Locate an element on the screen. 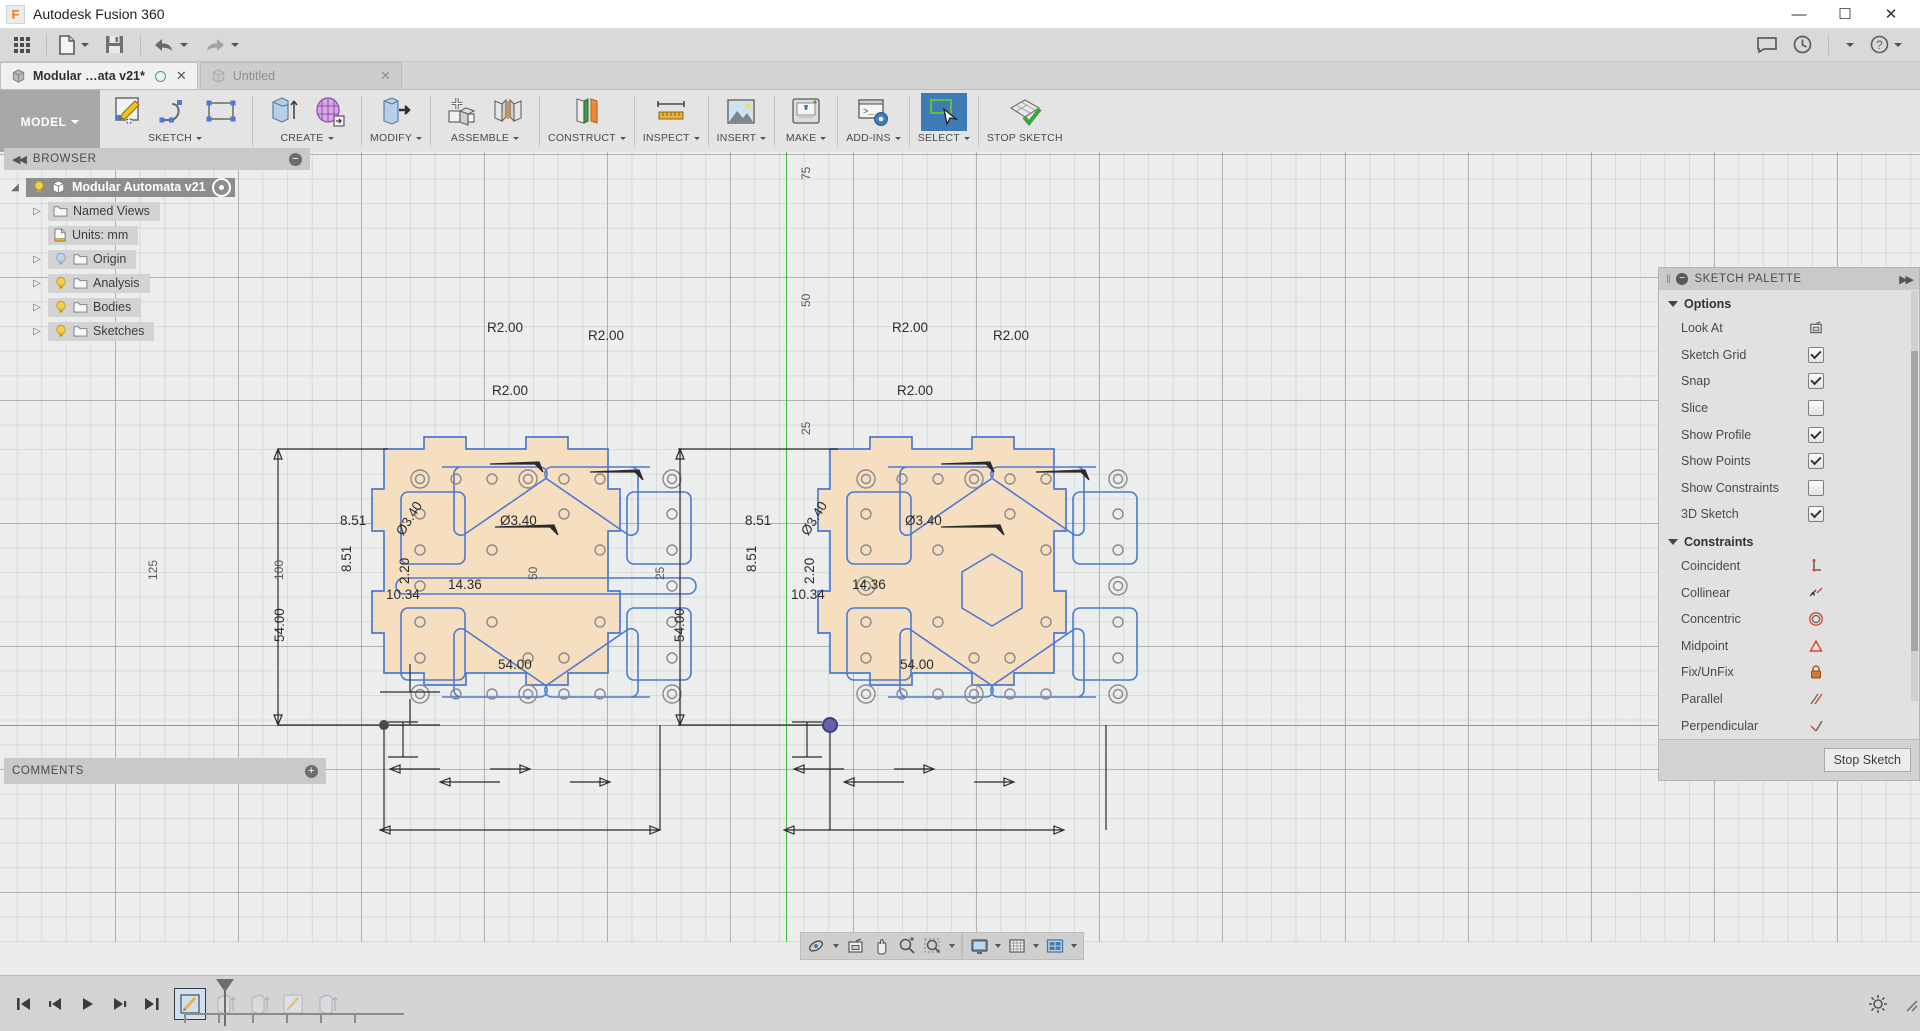 This screenshot has width=1920, height=1031. palette-row-show-profile: Show Profile is located at coordinates (1789, 434).